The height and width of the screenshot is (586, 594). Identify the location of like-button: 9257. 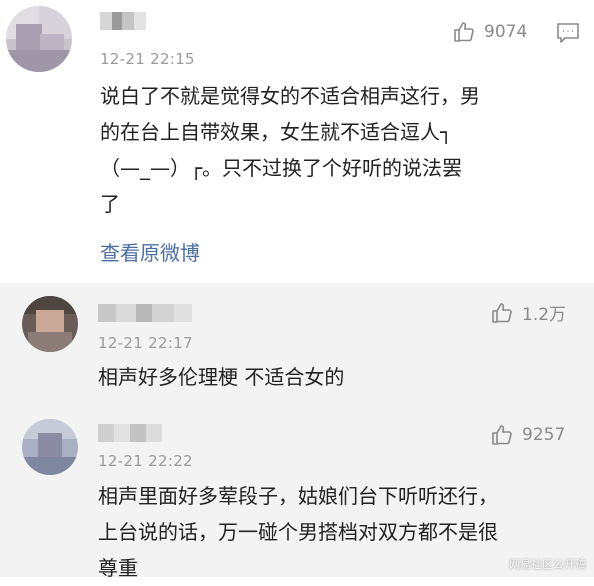
(527, 435).